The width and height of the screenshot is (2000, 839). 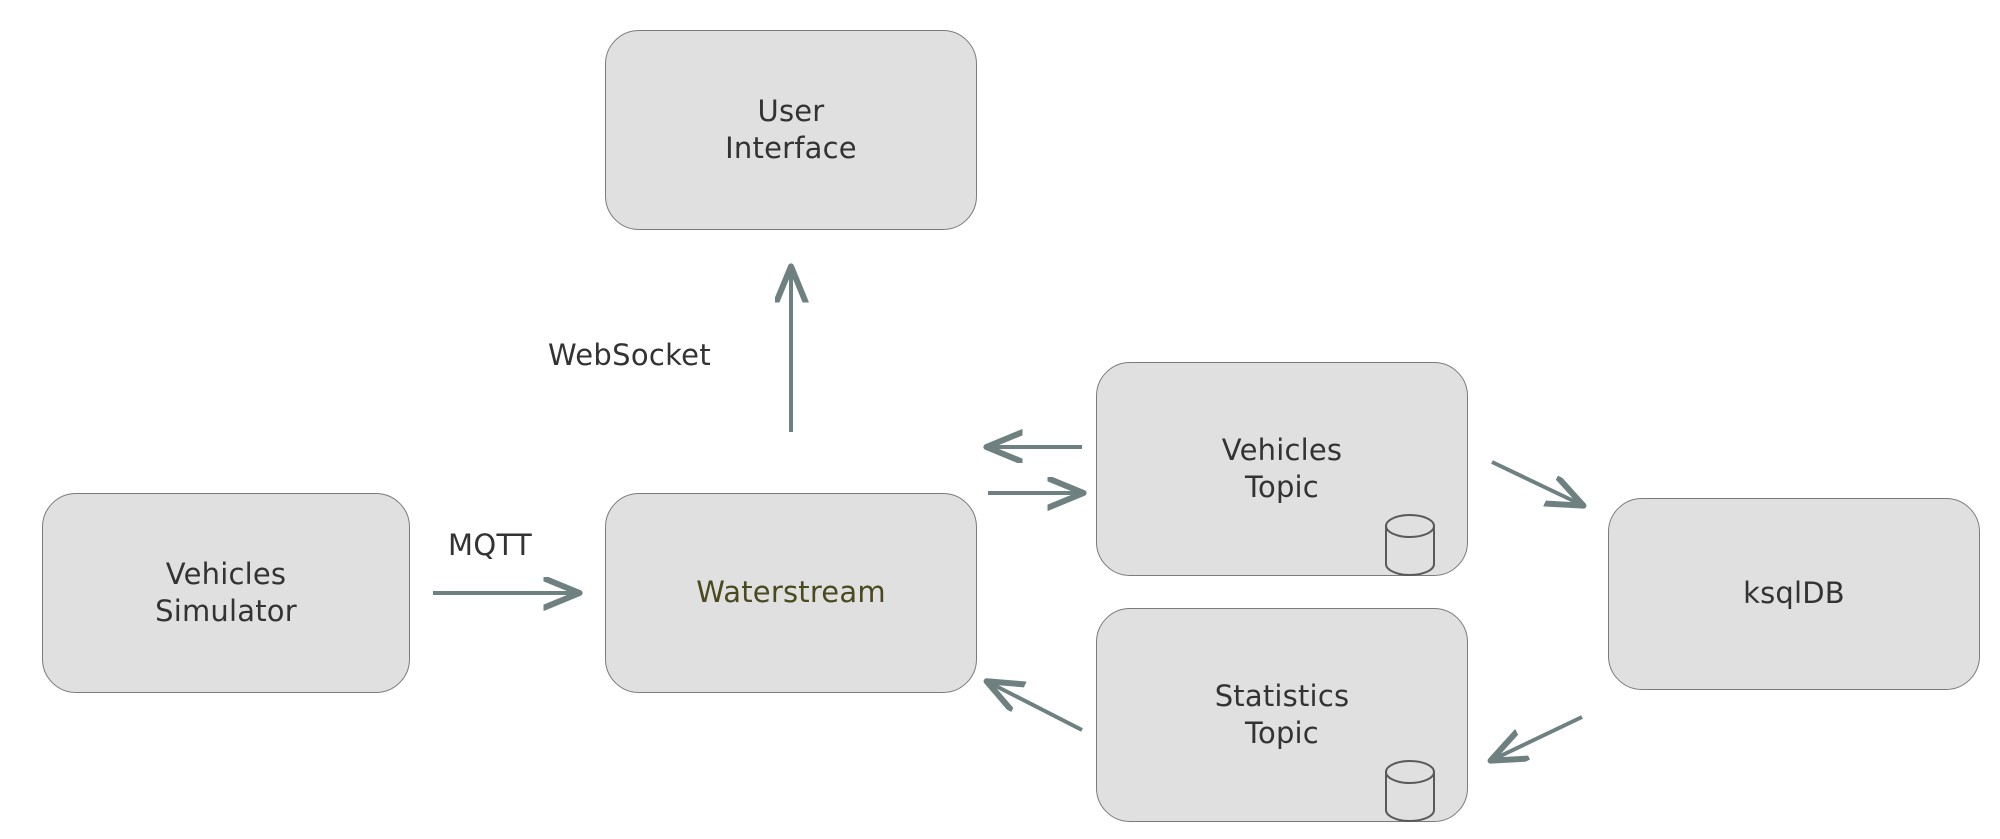 I want to click on database-cylinder-icon-statistics, so click(x=1410, y=791).